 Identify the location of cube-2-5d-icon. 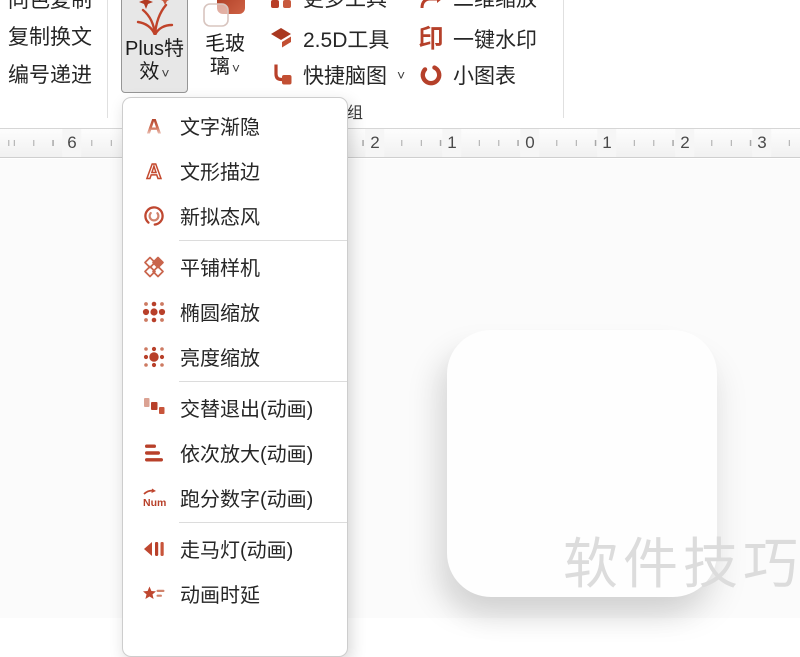
(281, 39).